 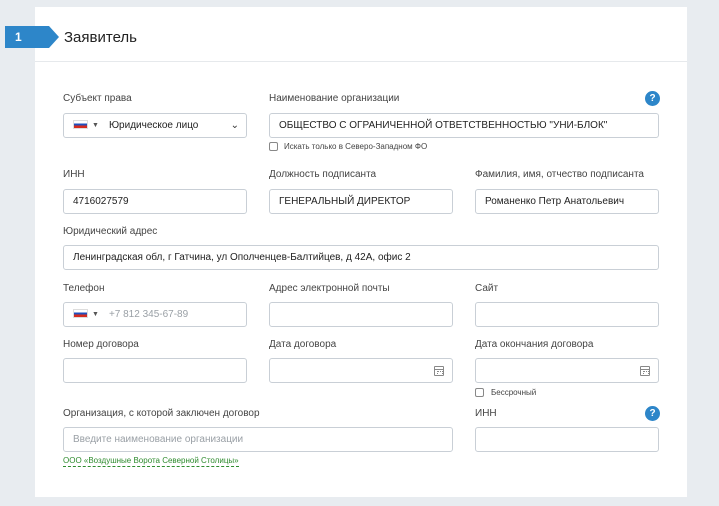 I want to click on contract-date-label: Дата договора, so click(x=303, y=344).